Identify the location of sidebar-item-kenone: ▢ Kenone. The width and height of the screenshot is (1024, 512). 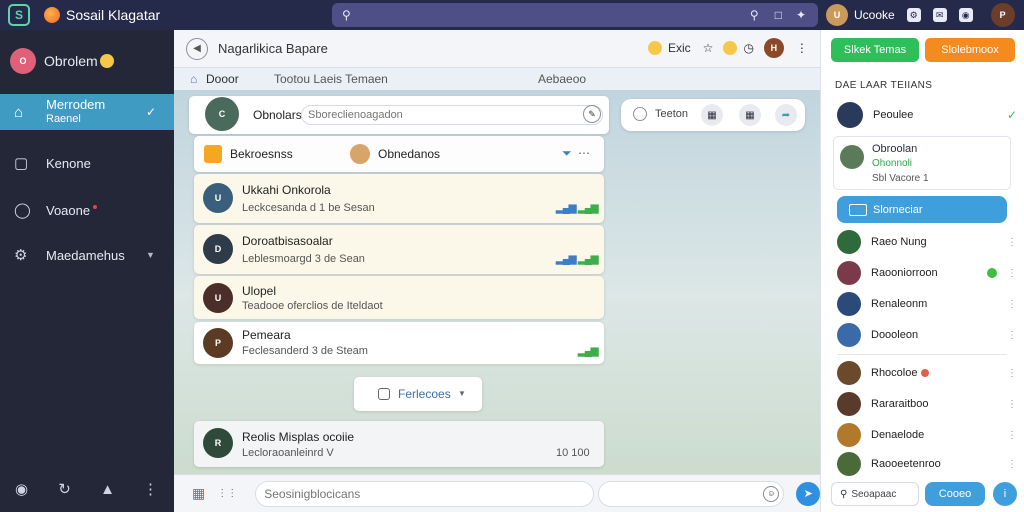
(87, 163).